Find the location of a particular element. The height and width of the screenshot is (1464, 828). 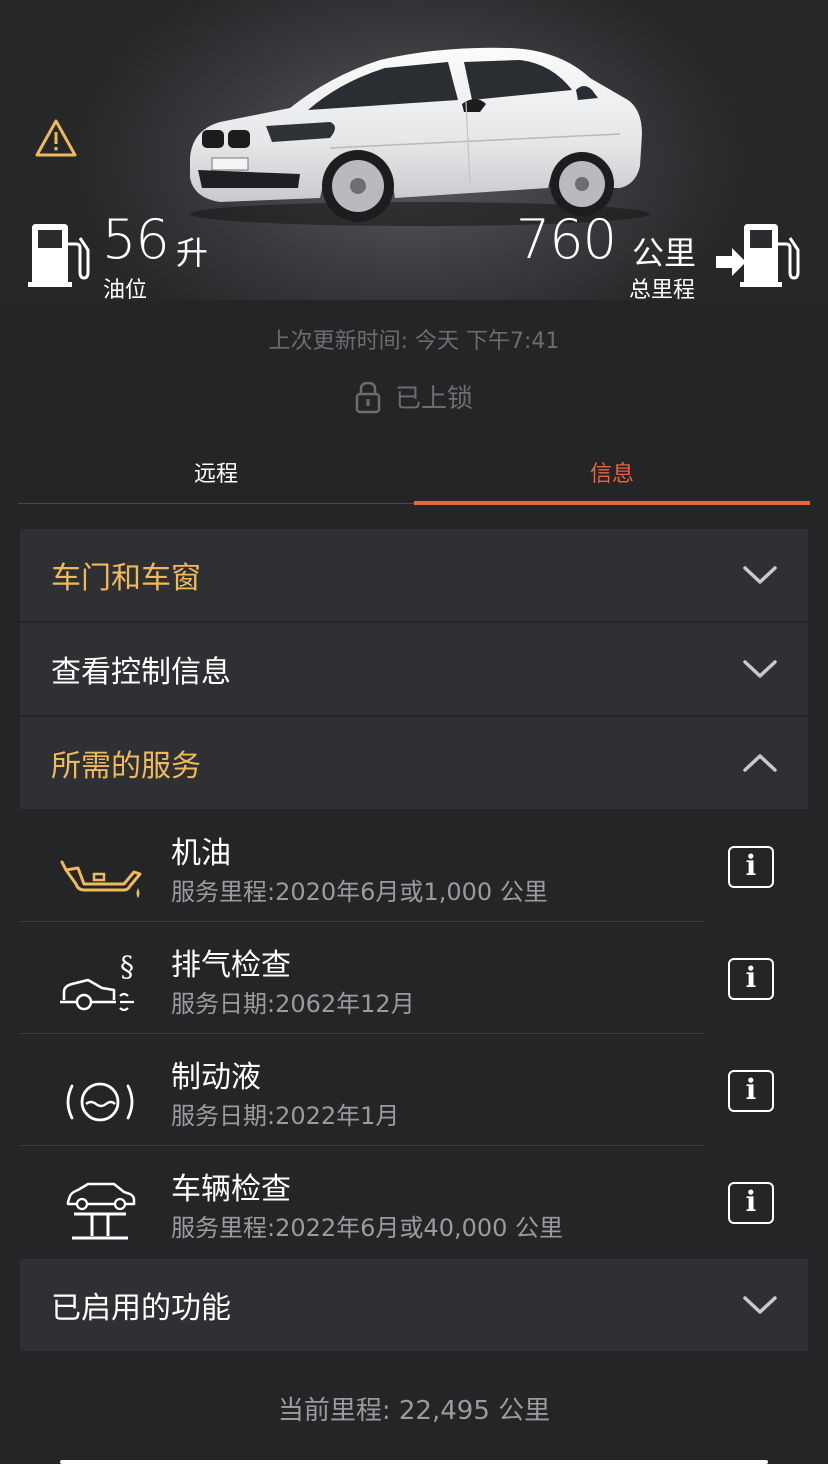

section-doors-windows-title: 车门和车窗 is located at coordinates (126, 578).